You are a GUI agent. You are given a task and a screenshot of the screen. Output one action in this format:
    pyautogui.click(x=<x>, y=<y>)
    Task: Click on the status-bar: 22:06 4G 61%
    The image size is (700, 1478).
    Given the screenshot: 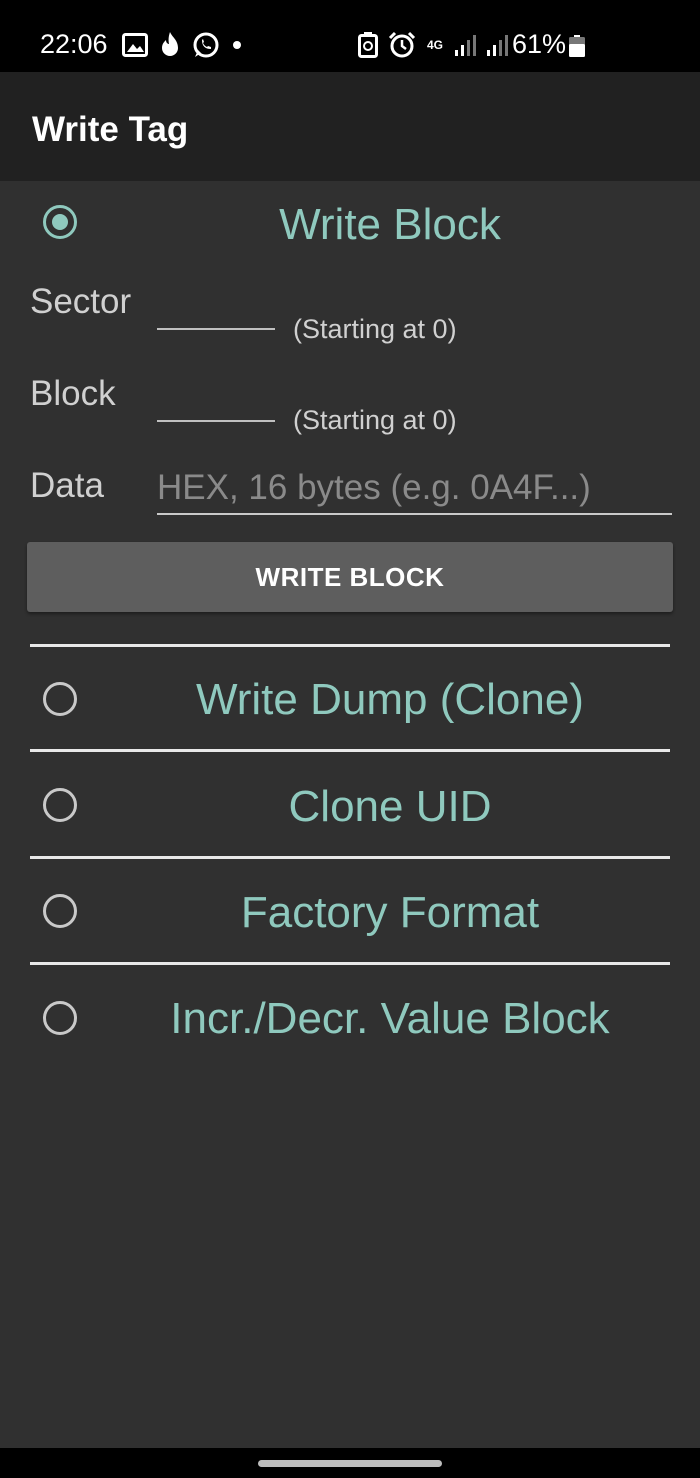 What is the action you would take?
    pyautogui.click(x=350, y=36)
    